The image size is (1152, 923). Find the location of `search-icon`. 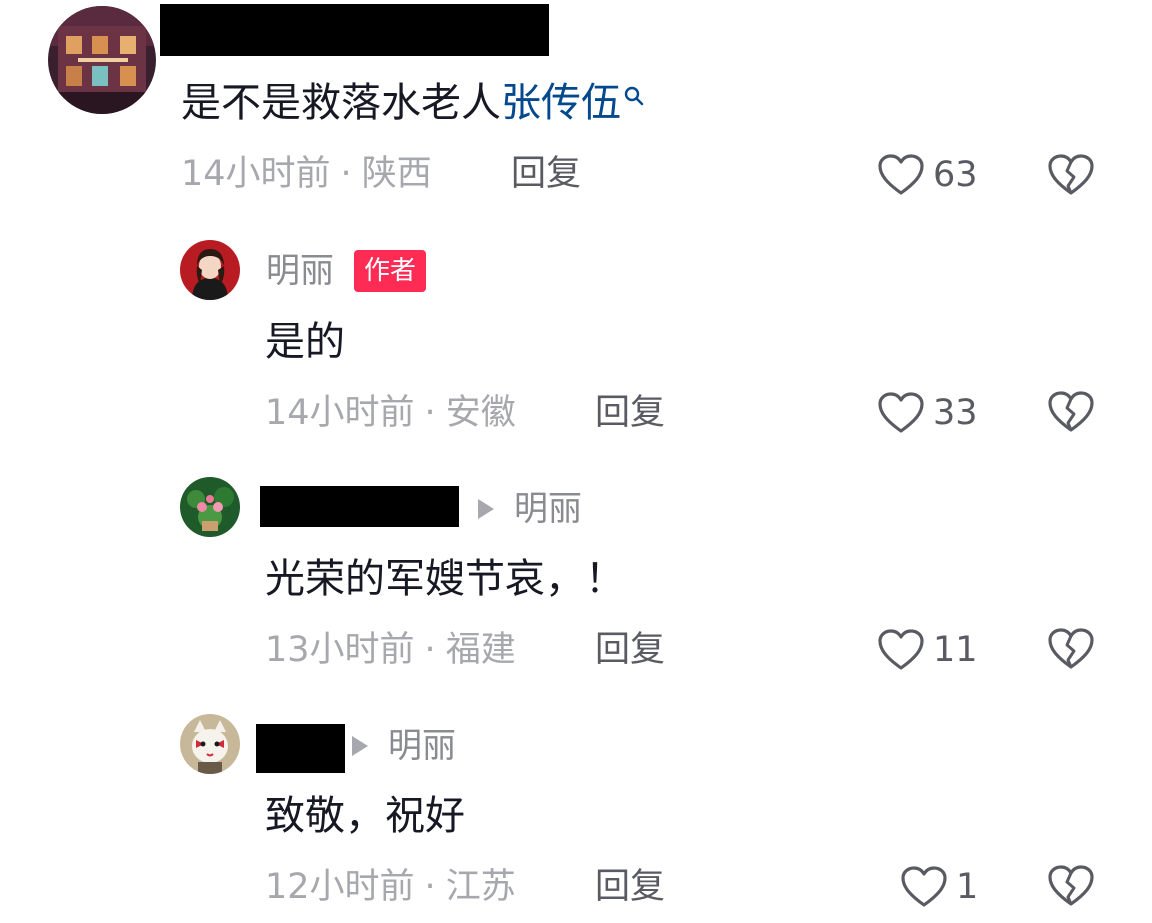

search-icon is located at coordinates (634, 96).